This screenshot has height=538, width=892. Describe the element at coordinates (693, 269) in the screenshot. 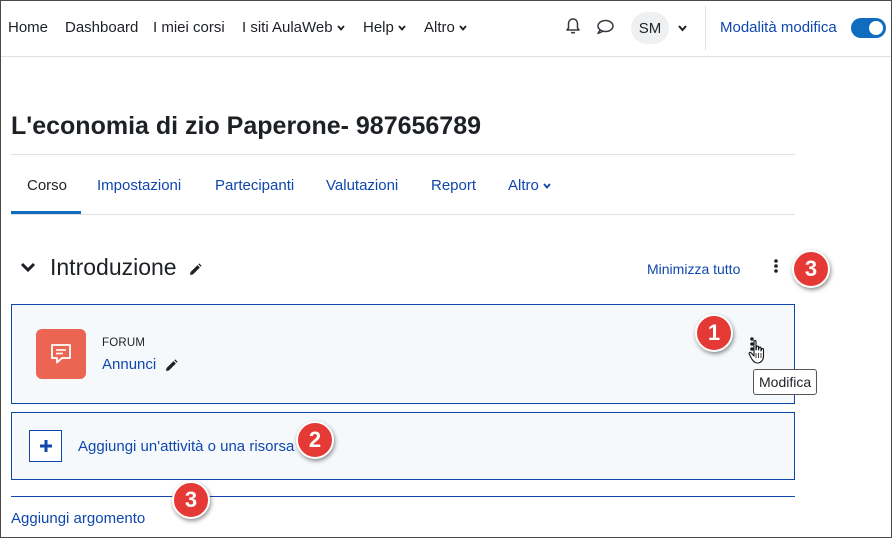

I see `collapse-all-link: Minimizza tutto` at that location.